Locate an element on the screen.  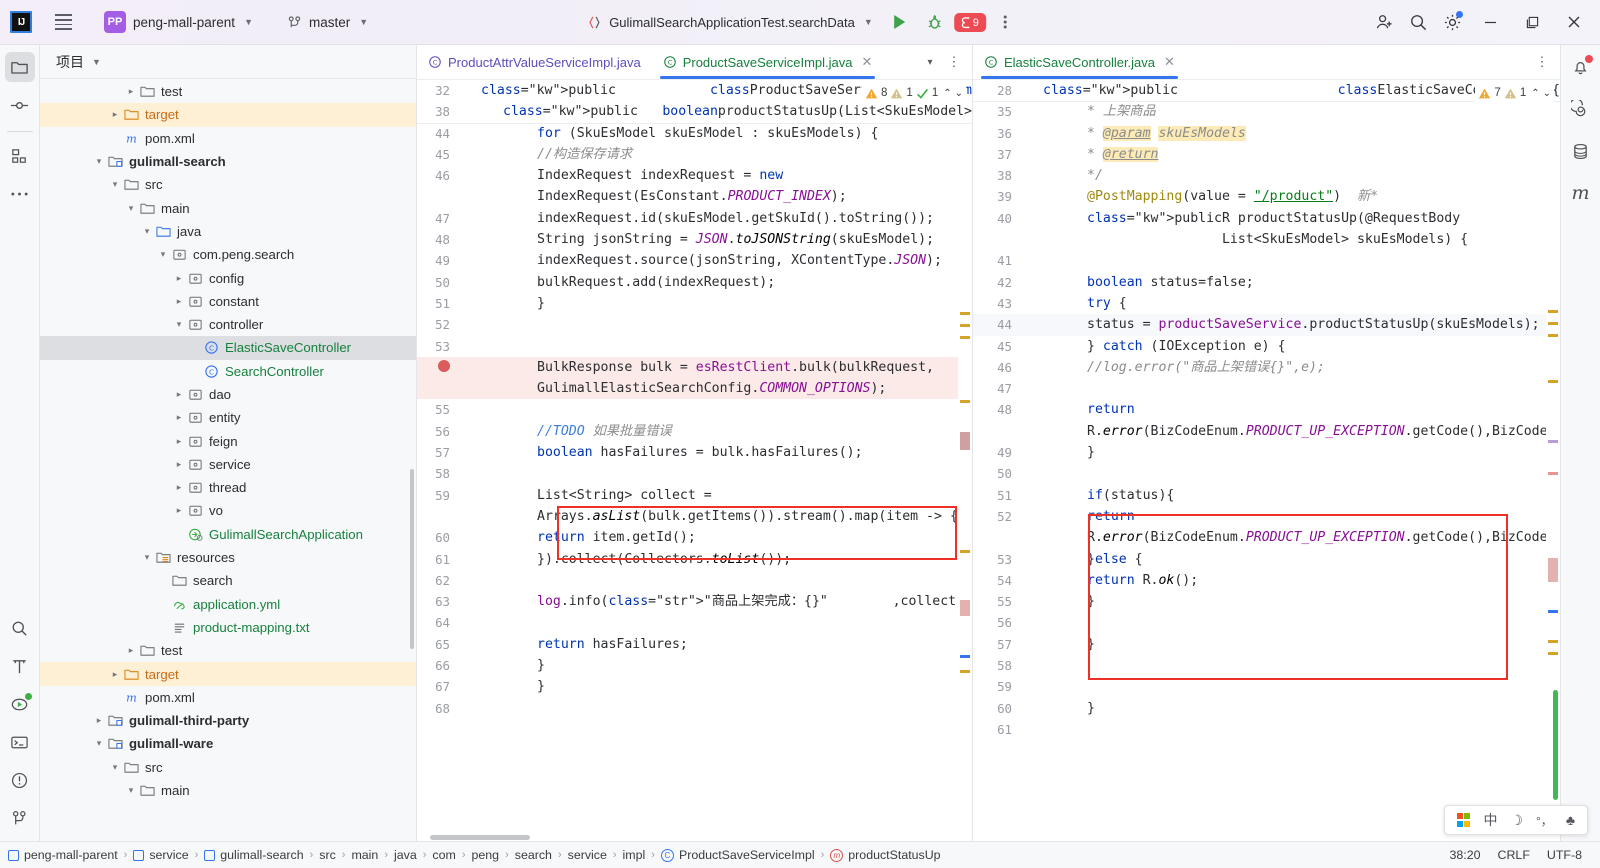
gutter: 36 is located at coordinates (997, 133).